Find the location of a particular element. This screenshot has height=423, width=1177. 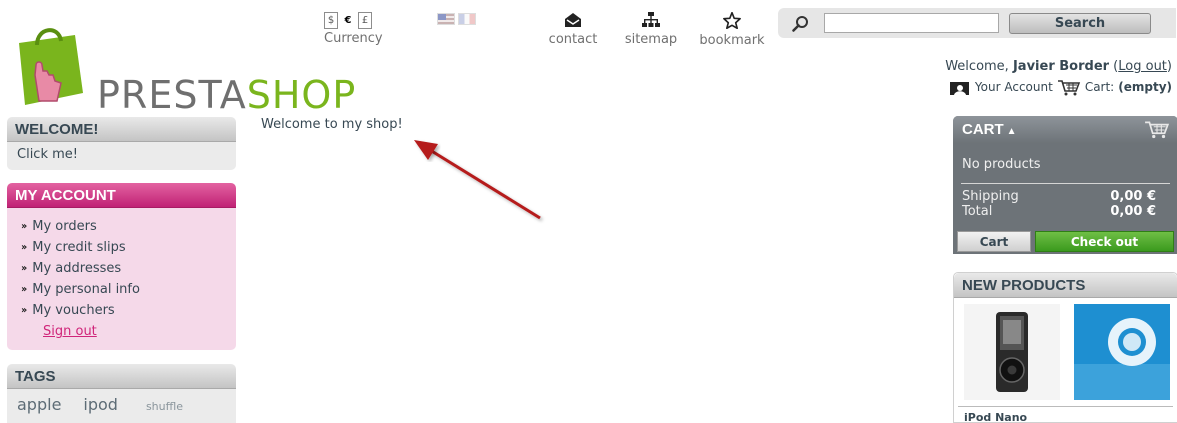

sign-out-link: Sign out is located at coordinates (70, 331).